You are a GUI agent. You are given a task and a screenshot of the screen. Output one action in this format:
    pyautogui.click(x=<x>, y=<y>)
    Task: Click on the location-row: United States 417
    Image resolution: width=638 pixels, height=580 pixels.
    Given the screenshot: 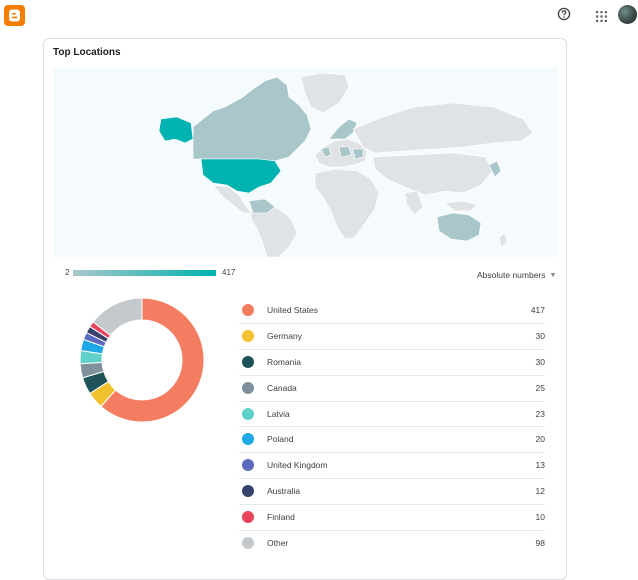 What is the action you would take?
    pyautogui.click(x=392, y=311)
    